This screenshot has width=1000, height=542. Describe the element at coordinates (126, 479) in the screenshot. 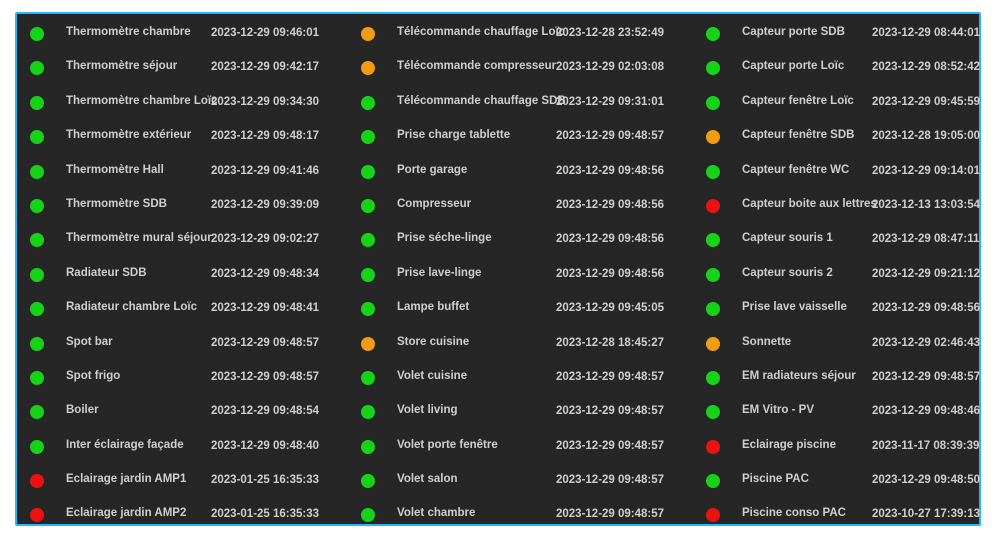

I see `device-name: Eclairage jardin AMP1` at that location.